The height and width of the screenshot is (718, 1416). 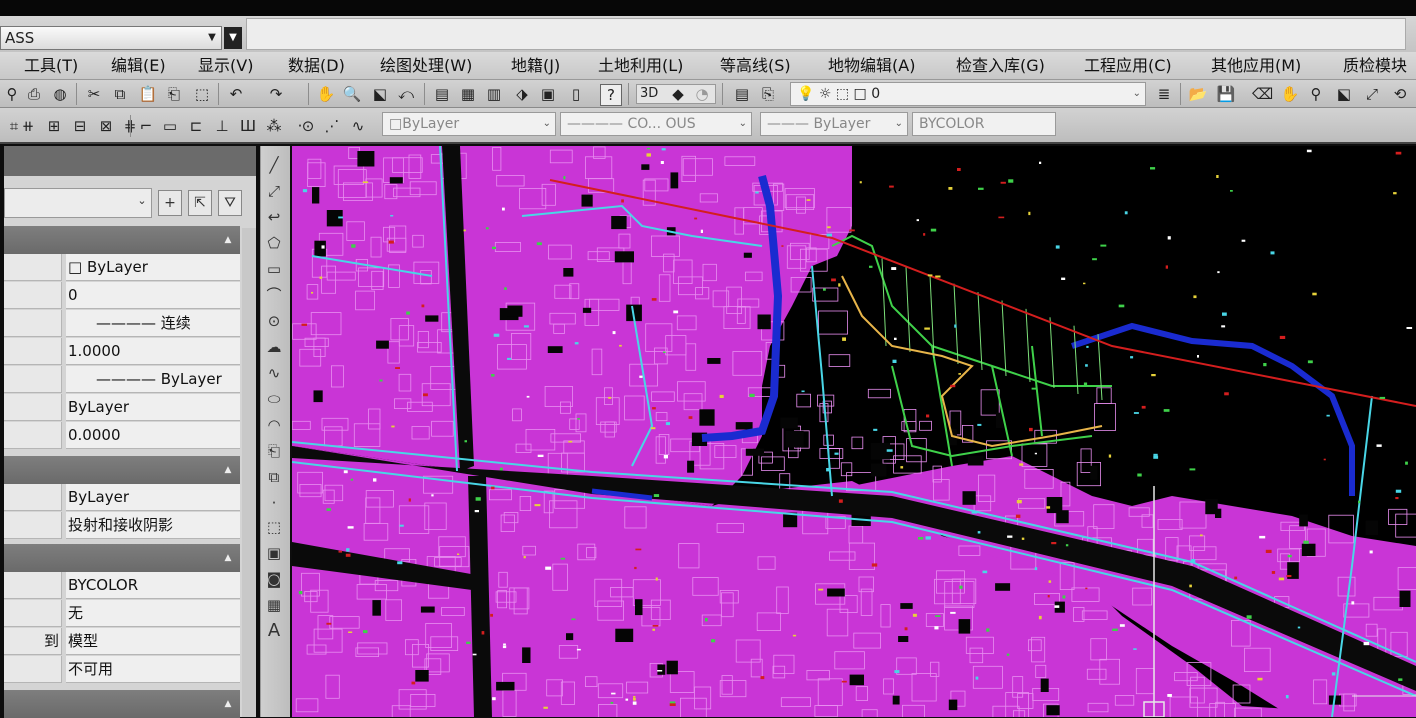 I want to click on property-value: ———— ByLayer, so click(x=153, y=379).